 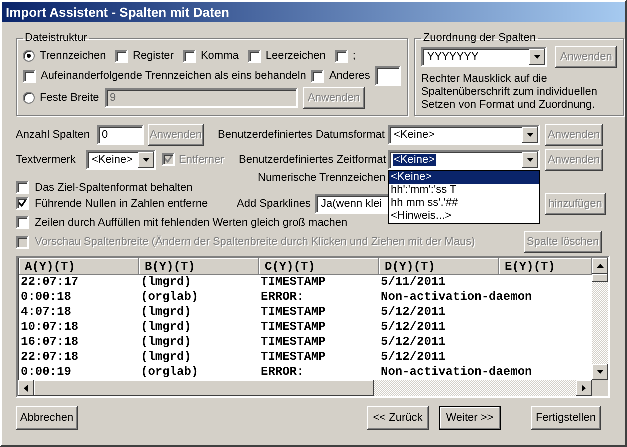 I want to click on input-field: 9, so click(x=201, y=98).